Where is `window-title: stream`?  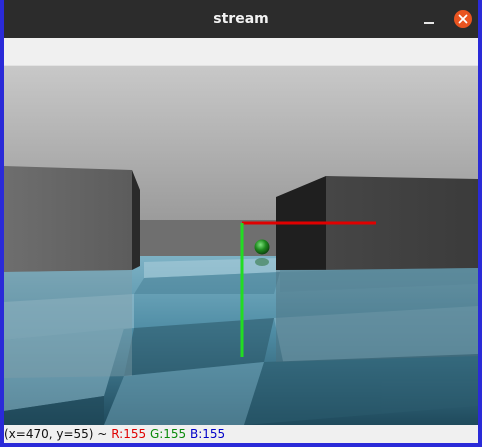 window-title: stream is located at coordinates (241, 19).